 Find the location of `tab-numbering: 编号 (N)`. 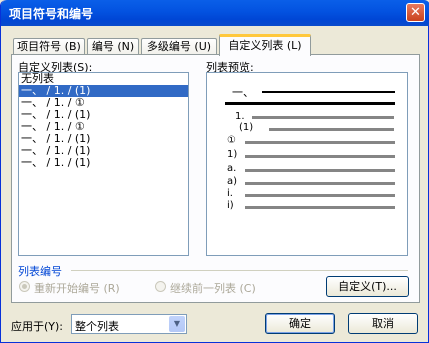

tab-numbering: 编号 (N) is located at coordinates (113, 46).